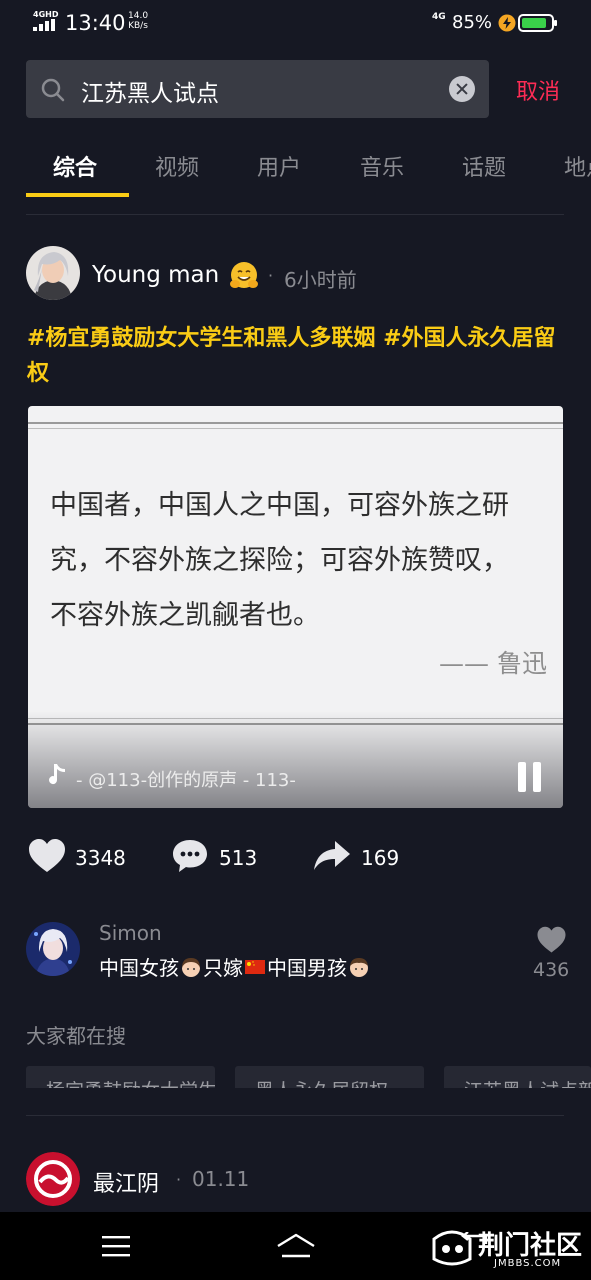  Describe the element at coordinates (186, 779) in the screenshot. I see `music-credit: - @113-创作的原声 - 113-` at that location.